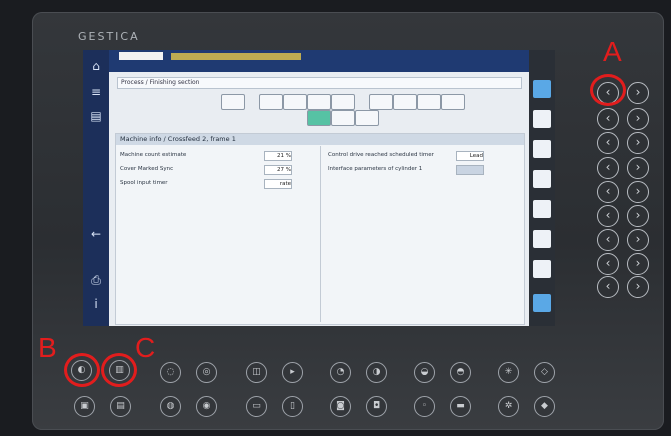 The width and height of the screenshot is (671, 436). Describe the element at coordinates (320, 234) in the screenshot. I see `panel-divider` at that location.